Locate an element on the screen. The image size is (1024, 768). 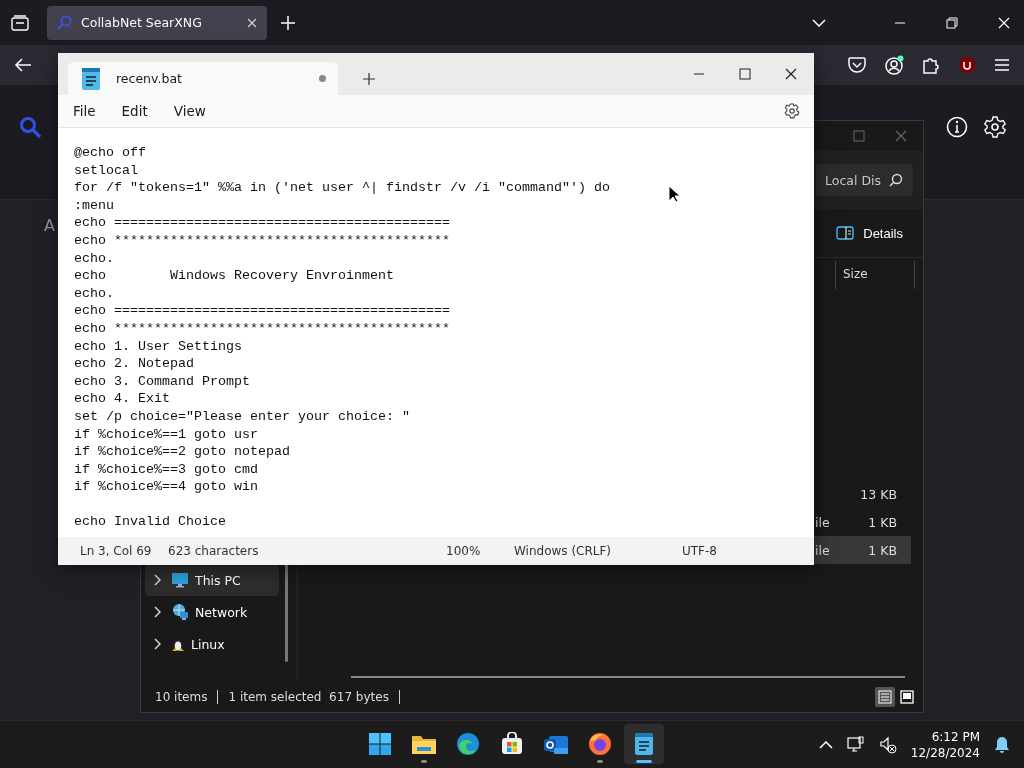
chevron-down-icon is located at coordinates (819, 22).